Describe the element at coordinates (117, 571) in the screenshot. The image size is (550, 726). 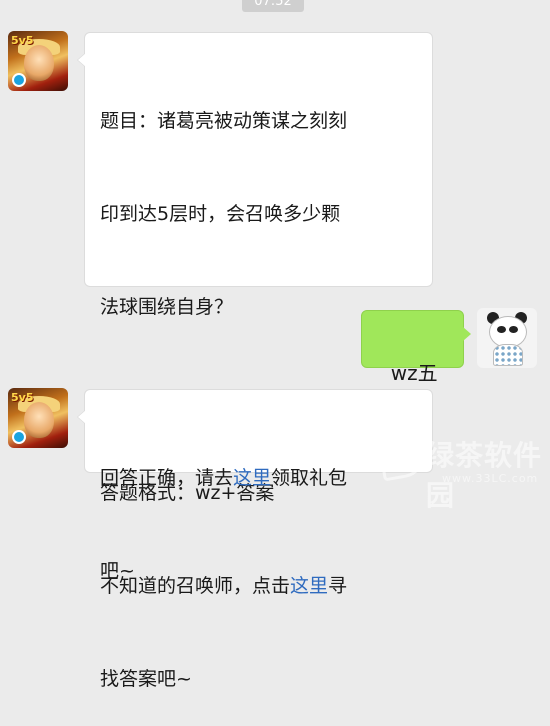
I see `reply-line-2: 吧~` at that location.